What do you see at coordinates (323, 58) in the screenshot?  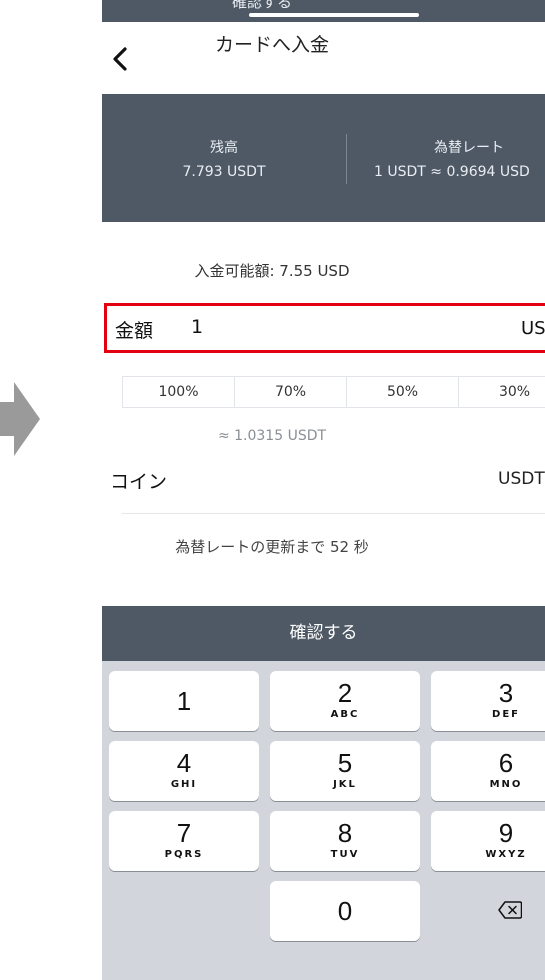 I see `nav-bar: カードへ入金` at bounding box center [323, 58].